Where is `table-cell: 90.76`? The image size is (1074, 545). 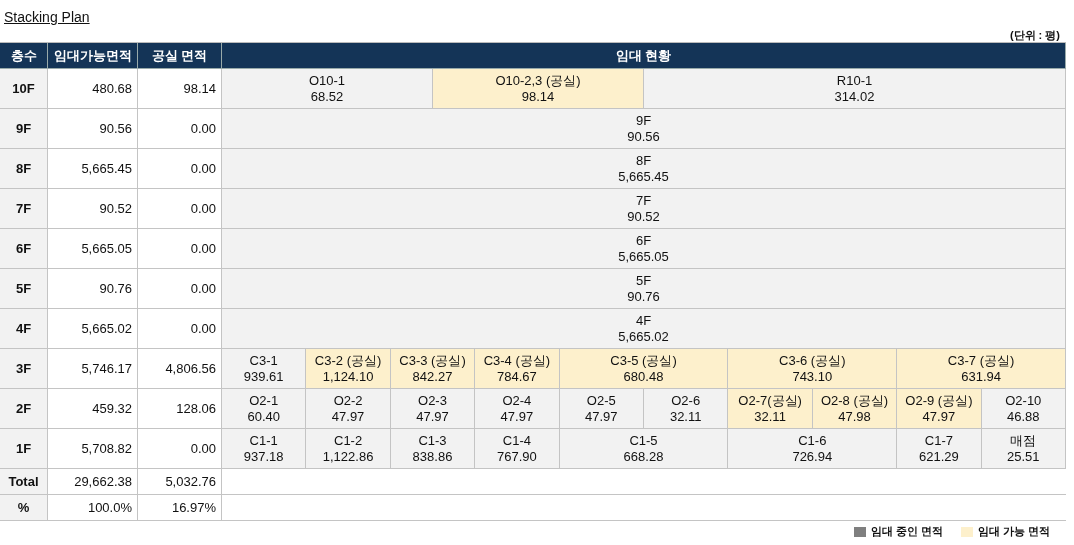
table-cell: 90.76 is located at coordinates (93, 289).